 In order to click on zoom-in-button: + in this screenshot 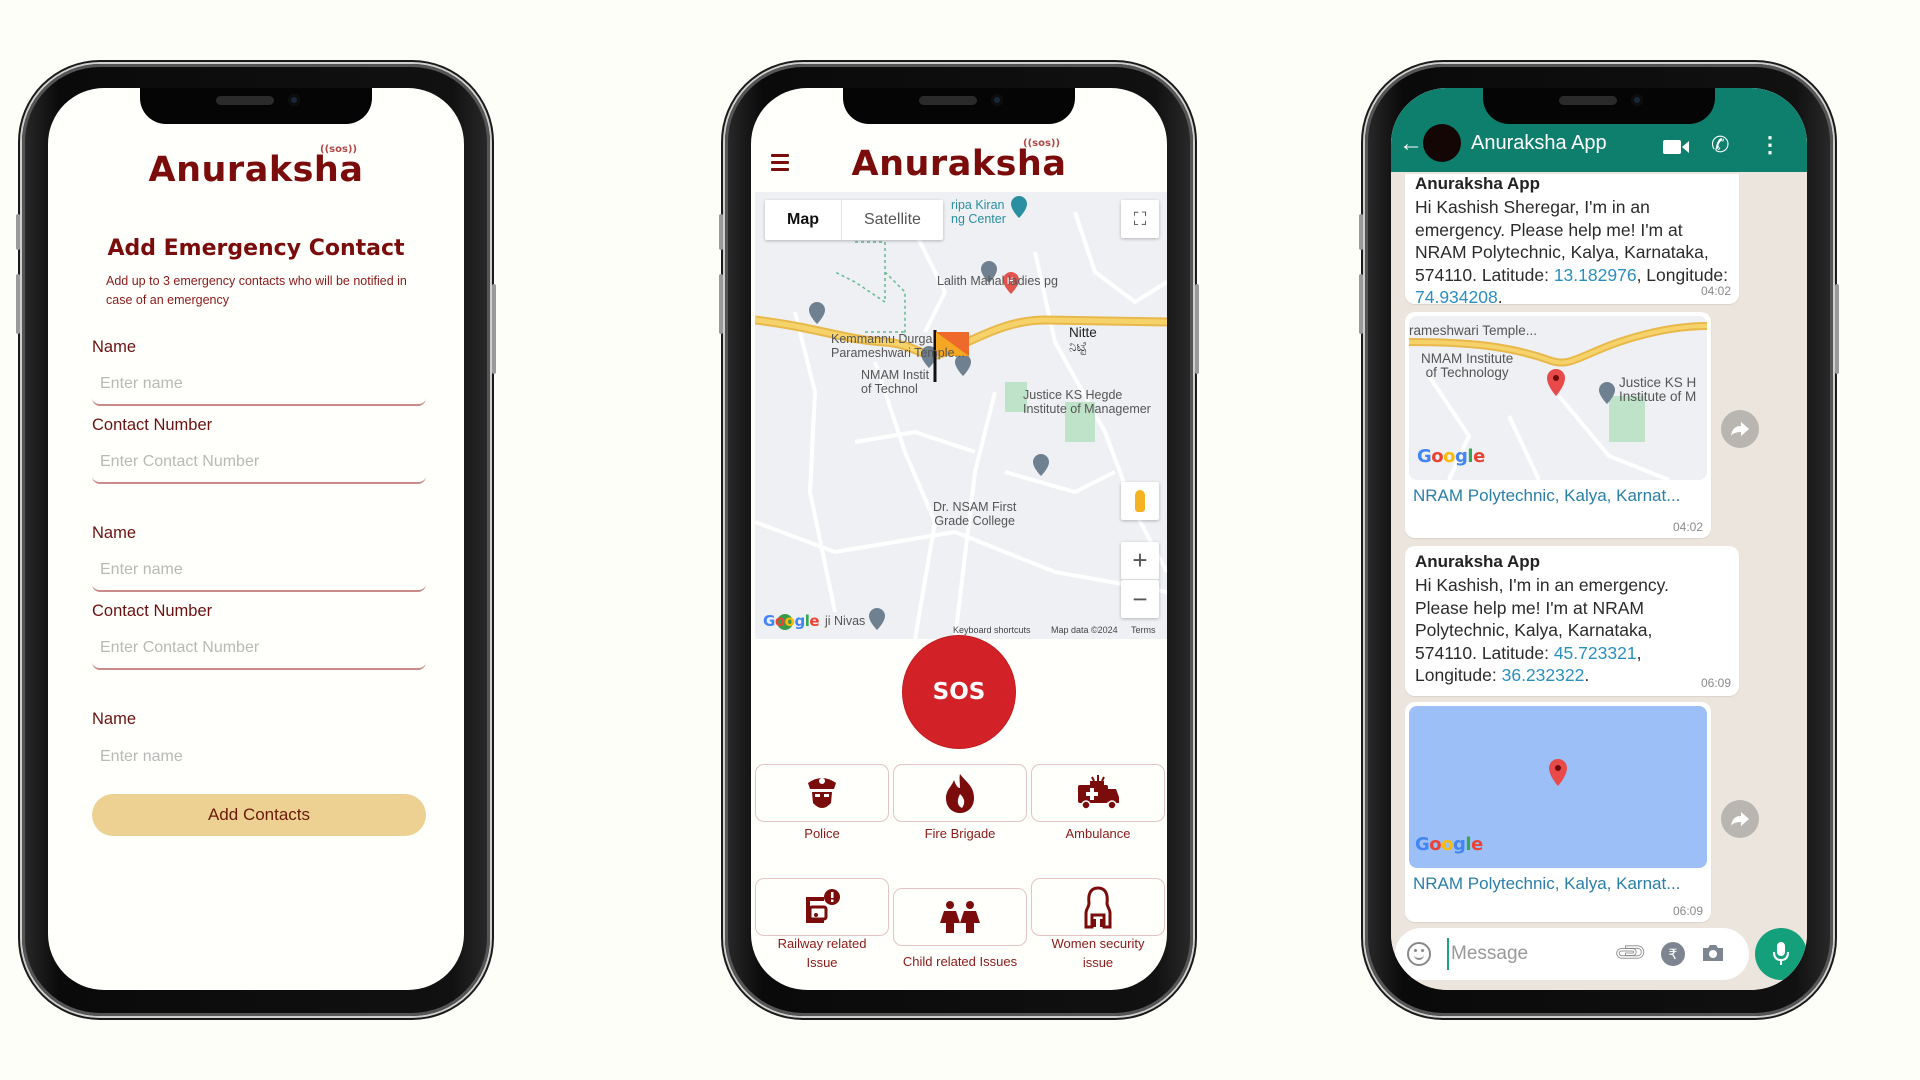, I will do `click(1140, 561)`.